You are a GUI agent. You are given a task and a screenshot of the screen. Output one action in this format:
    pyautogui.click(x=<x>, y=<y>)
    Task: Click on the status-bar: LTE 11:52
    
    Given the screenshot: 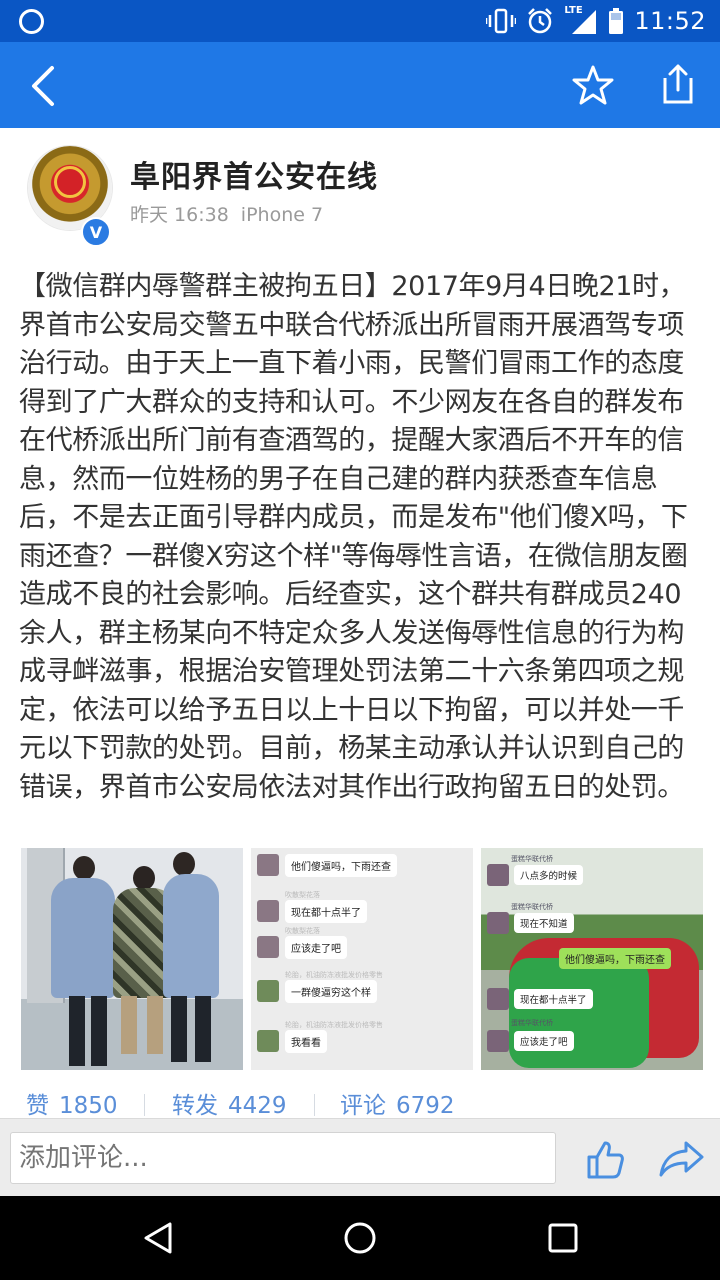 What is the action you would take?
    pyautogui.click(x=360, y=21)
    